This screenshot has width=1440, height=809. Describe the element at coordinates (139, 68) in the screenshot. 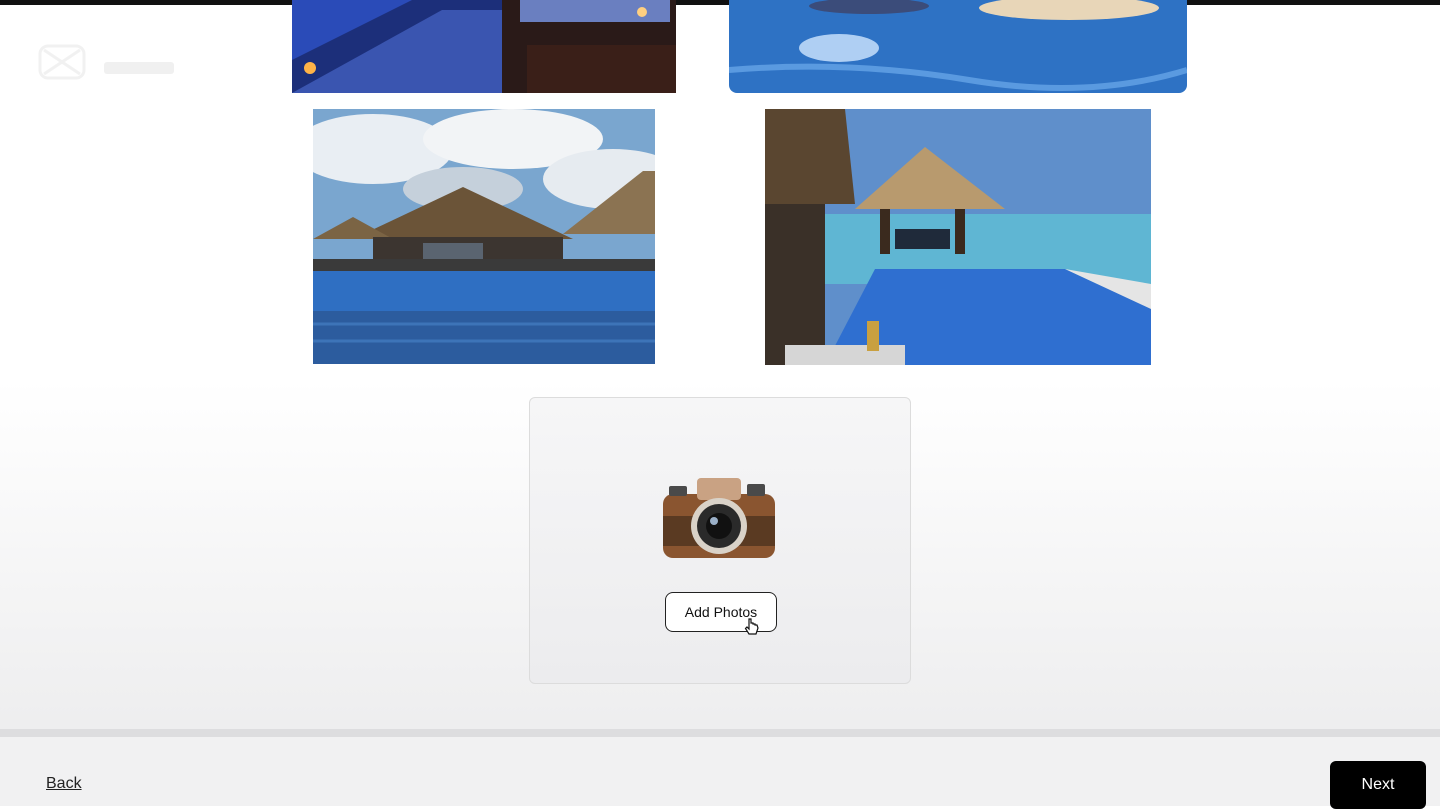

I see `app-logo-wordmark` at that location.